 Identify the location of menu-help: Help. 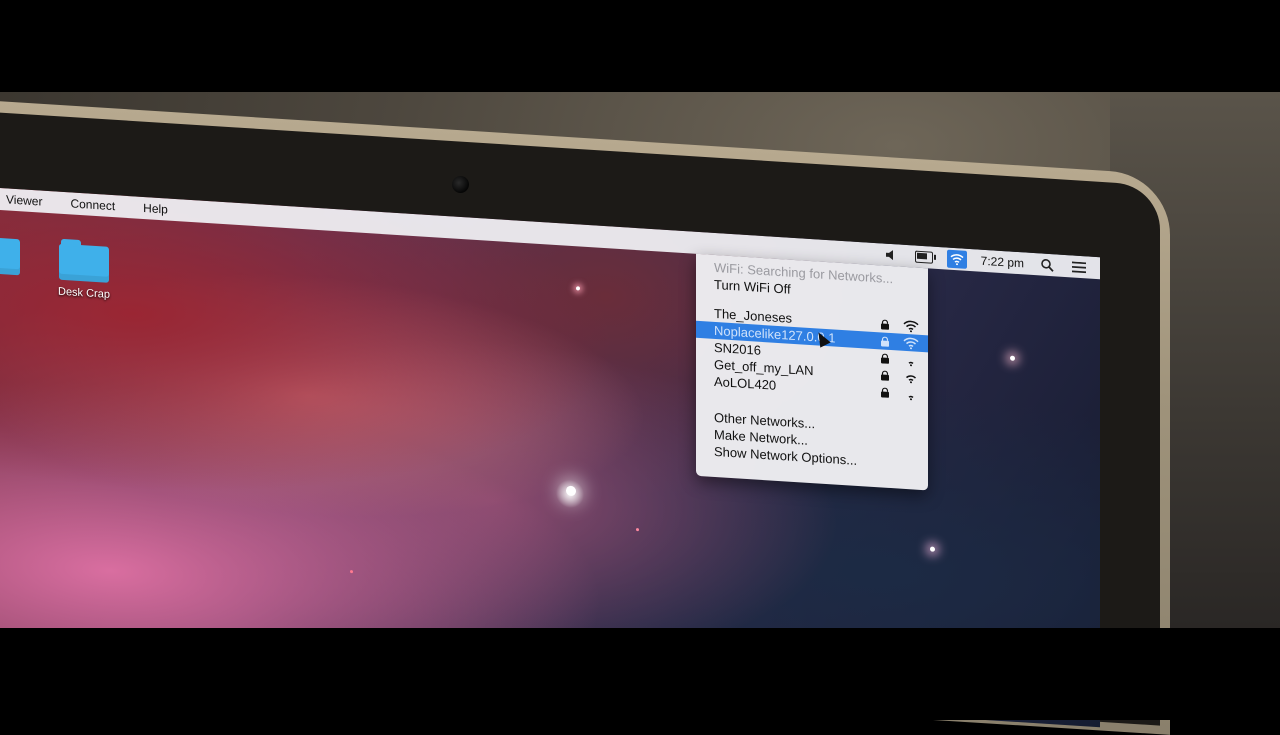
(155, 208).